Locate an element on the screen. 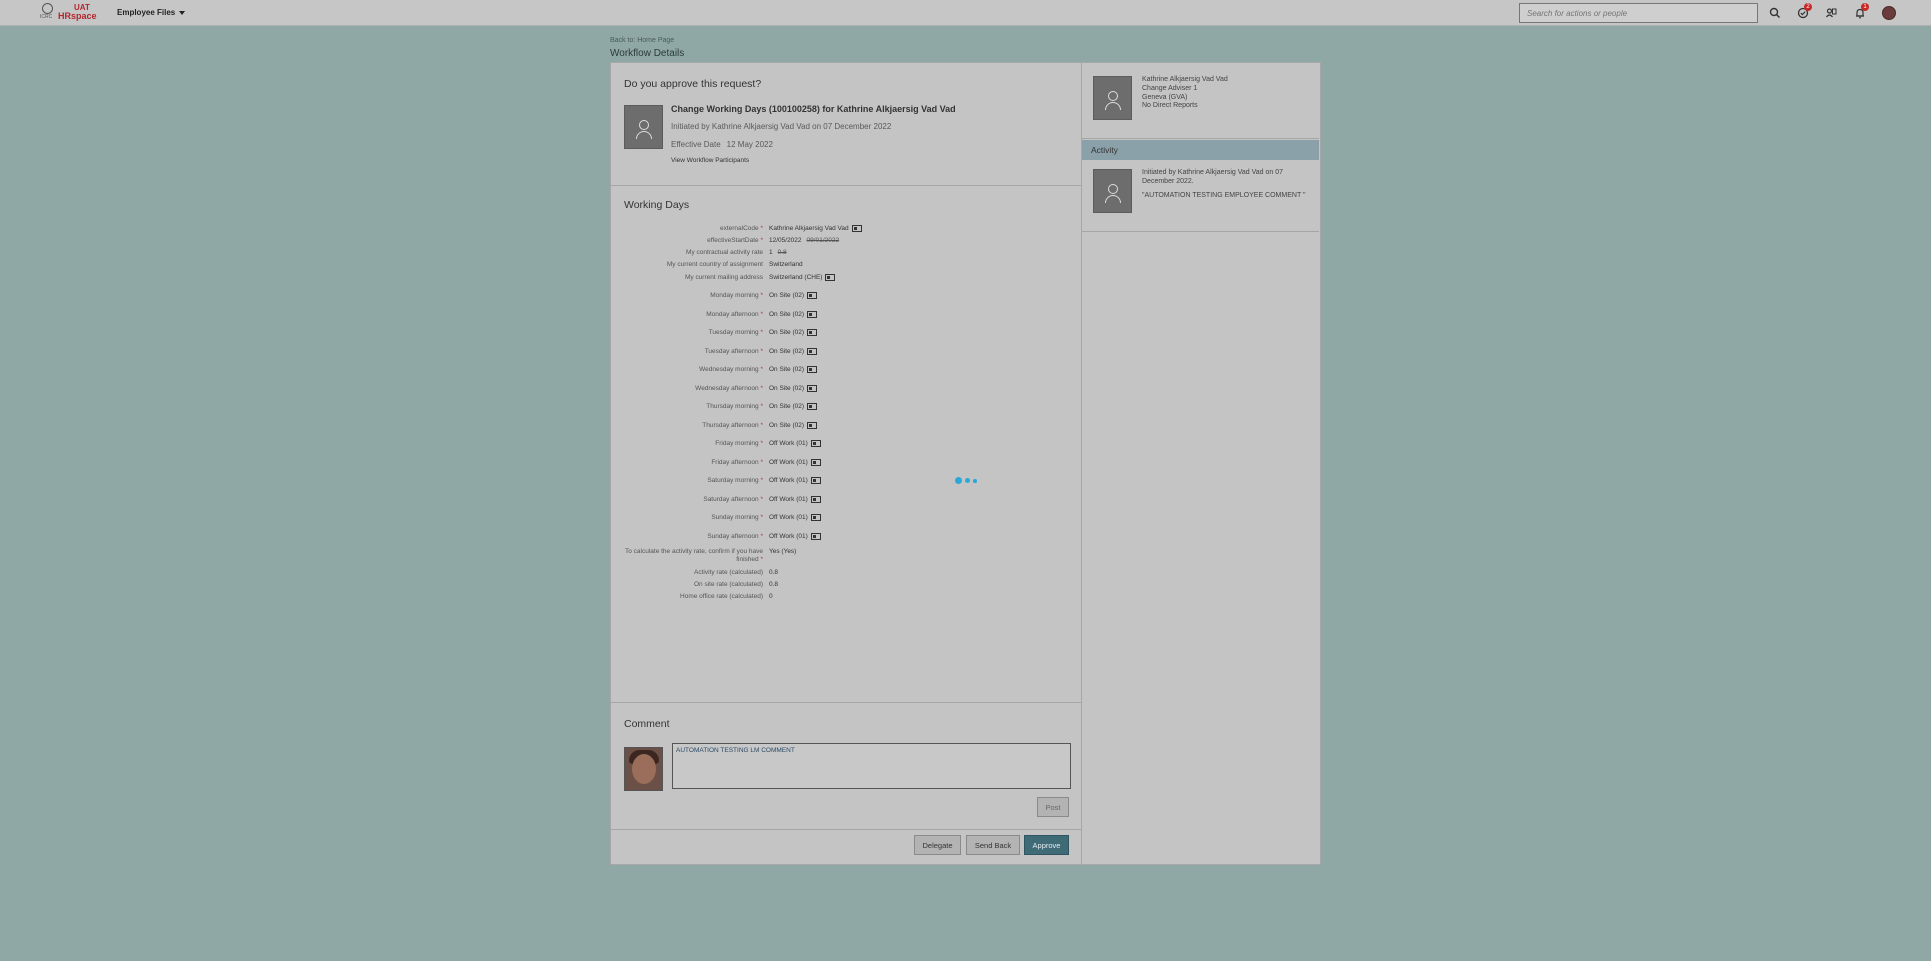 The image size is (1931, 961). field-label: Home office rate (calculated) is located at coordinates (721, 596).